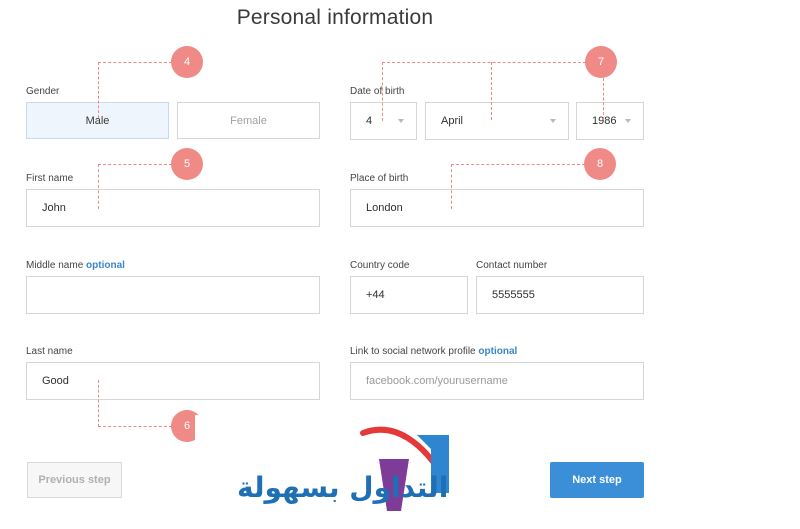 The width and height of the screenshot is (800, 529). I want to click on dob-year-value: 1986, so click(604, 121).